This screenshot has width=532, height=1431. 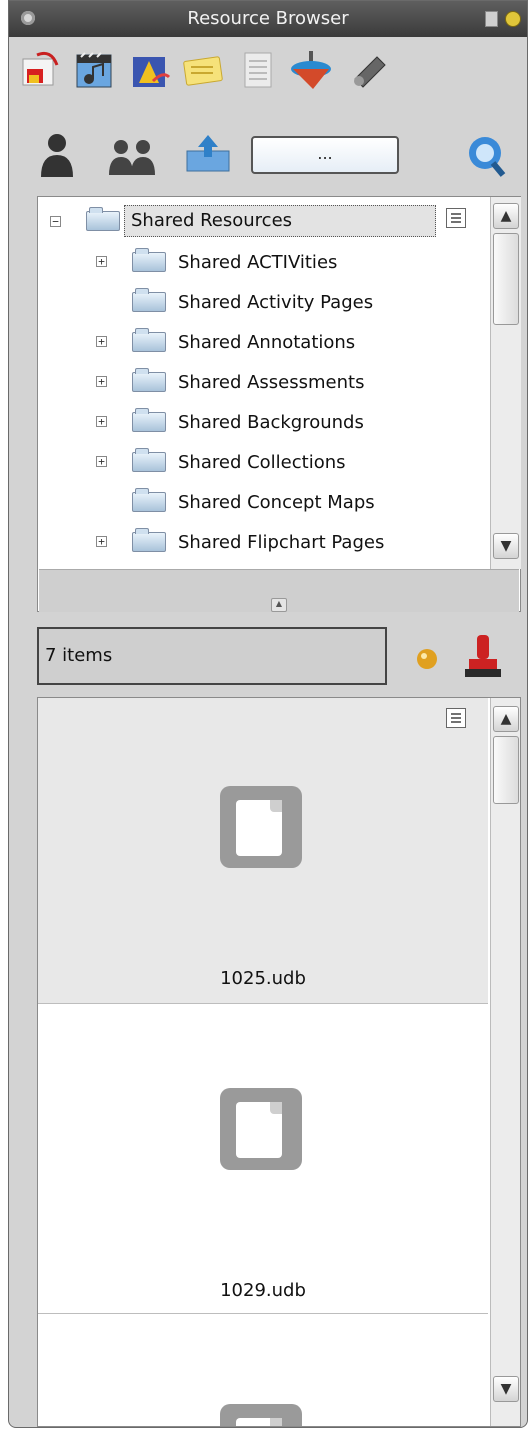 I want to click on item-count: 7 items, so click(x=212, y=656).